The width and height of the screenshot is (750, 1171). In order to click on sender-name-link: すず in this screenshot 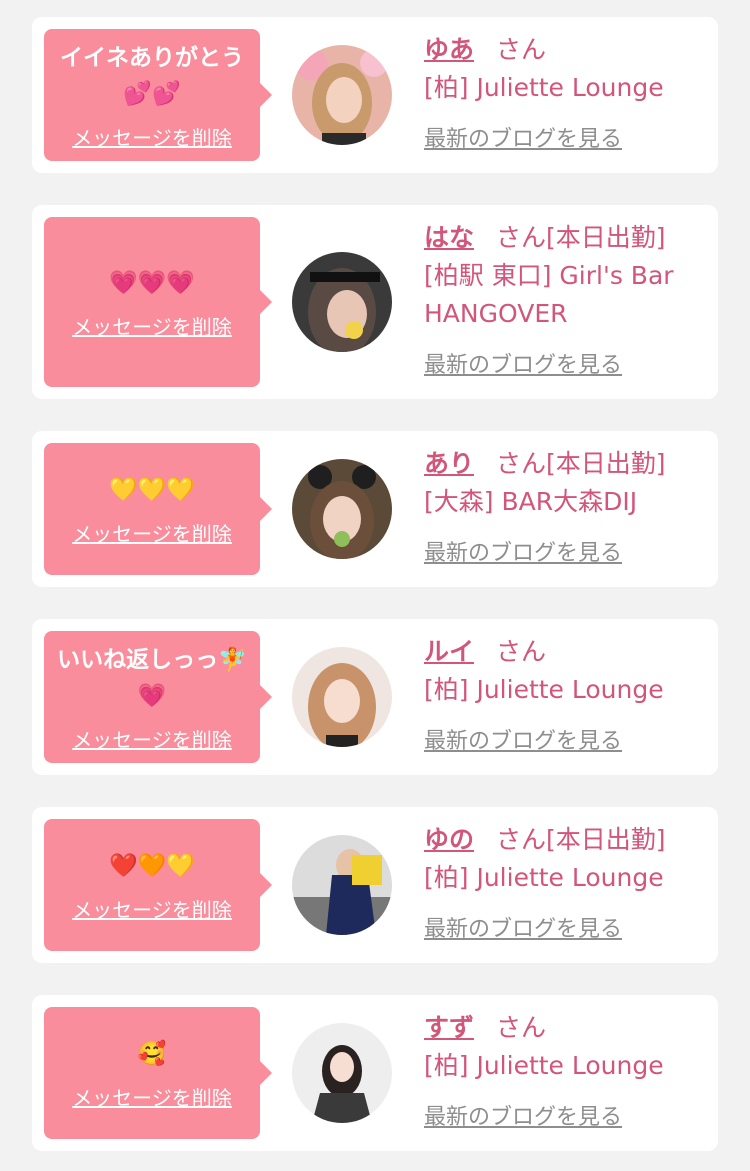, I will do `click(449, 1027)`.